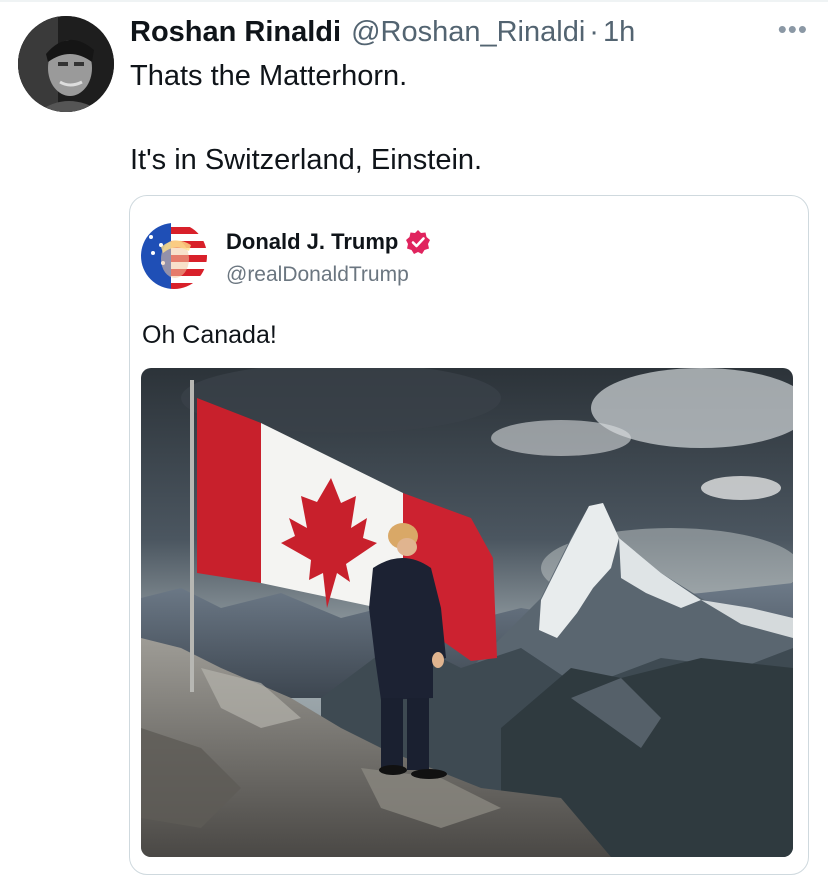  I want to click on tweet-text-line-1: Thats the Matterhorn., so click(269, 76).